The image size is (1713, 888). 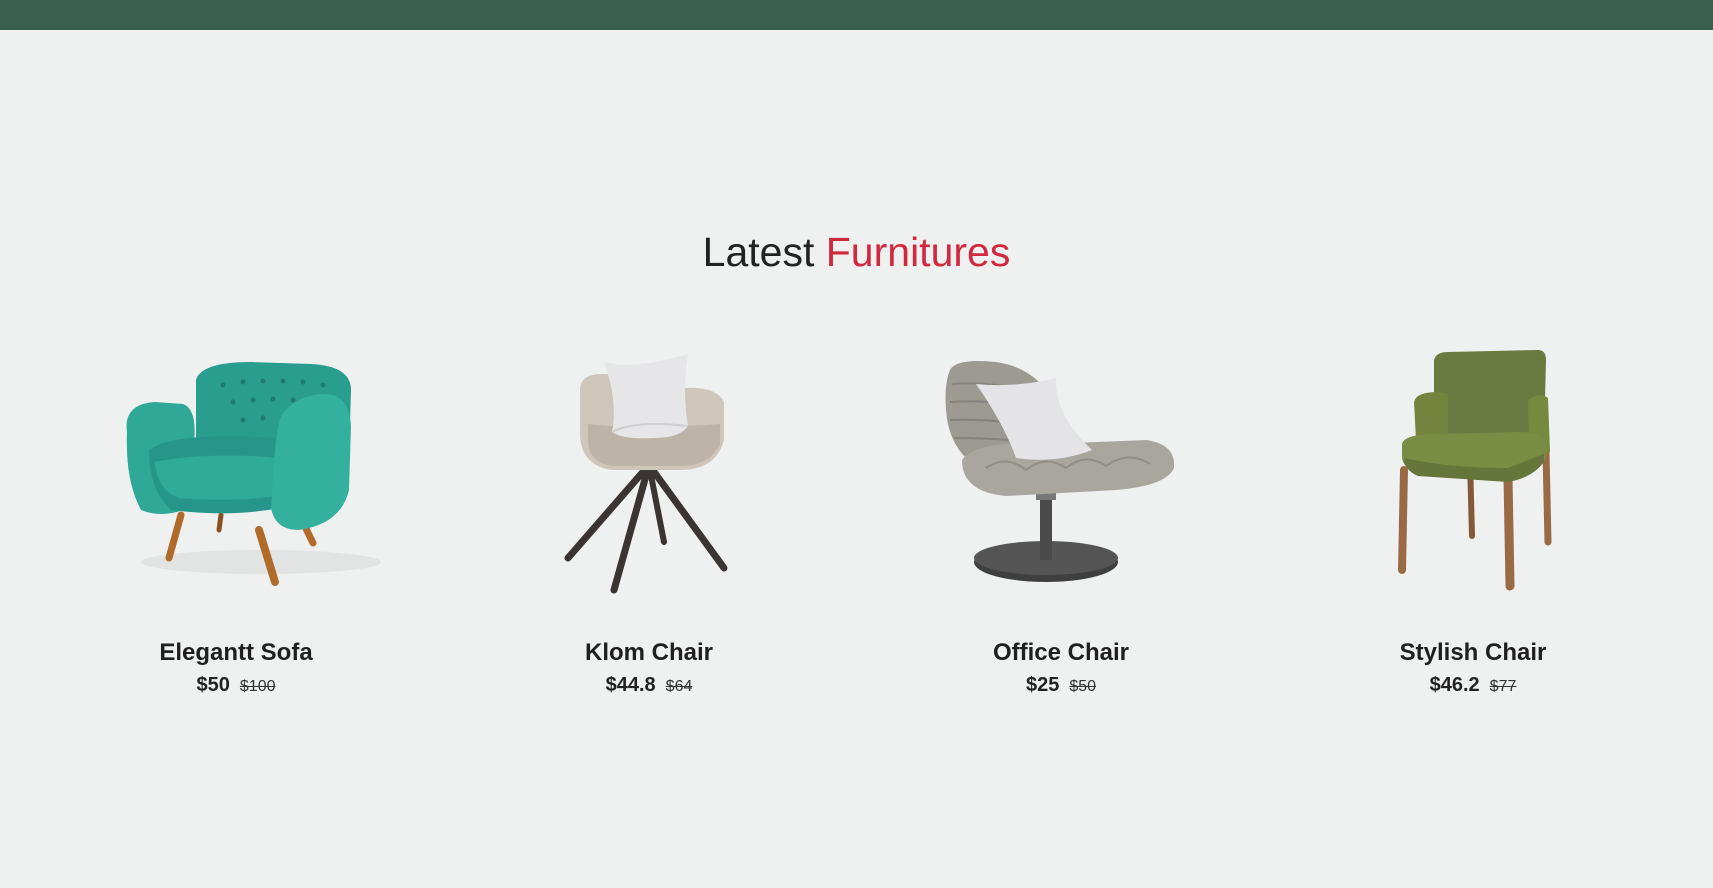 What do you see at coordinates (1061, 686) in the screenshot?
I see `product-prices: $25 $50` at bounding box center [1061, 686].